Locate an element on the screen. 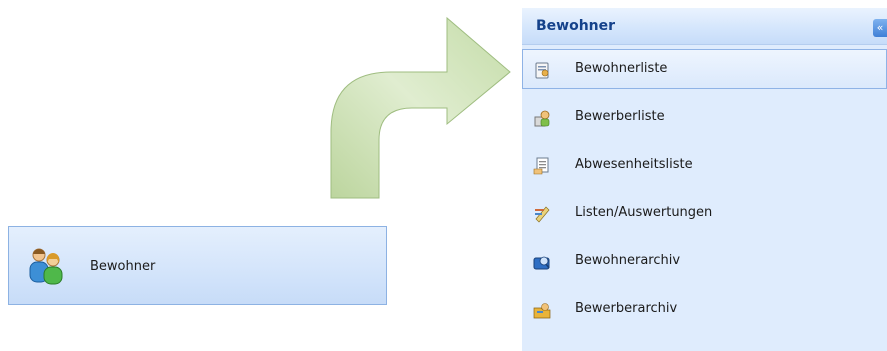 The width and height of the screenshot is (887, 351). people-icon is located at coordinates (46, 266).